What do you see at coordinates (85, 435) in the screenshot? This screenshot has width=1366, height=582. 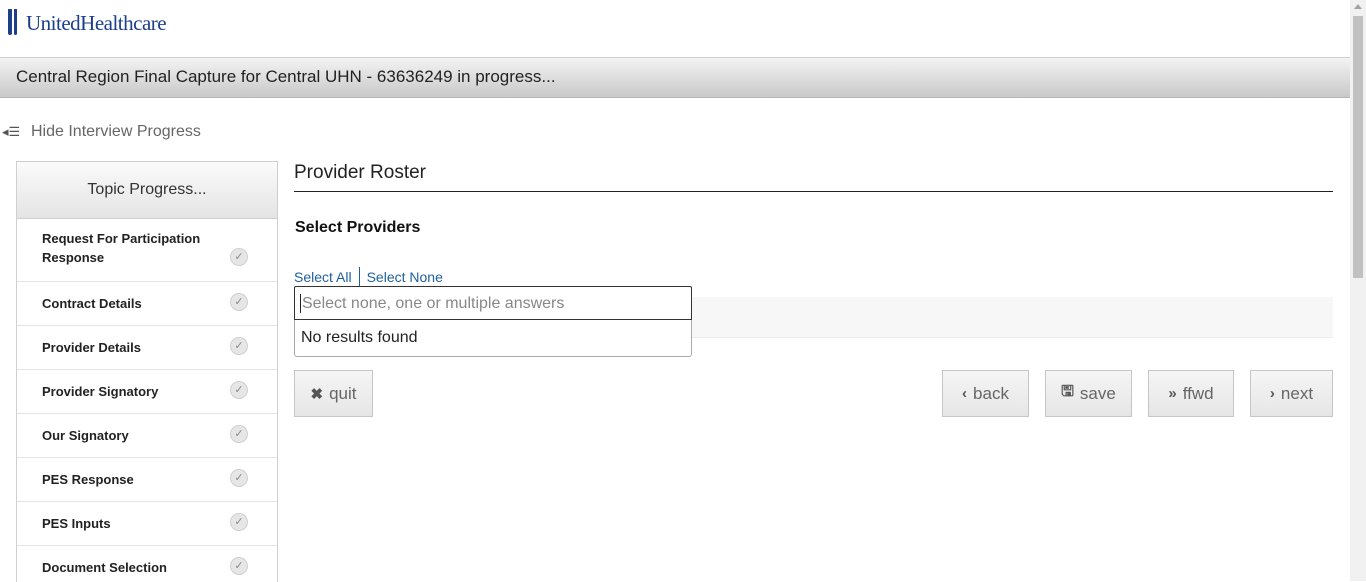 I see `topic-label: Our Signatory` at bounding box center [85, 435].